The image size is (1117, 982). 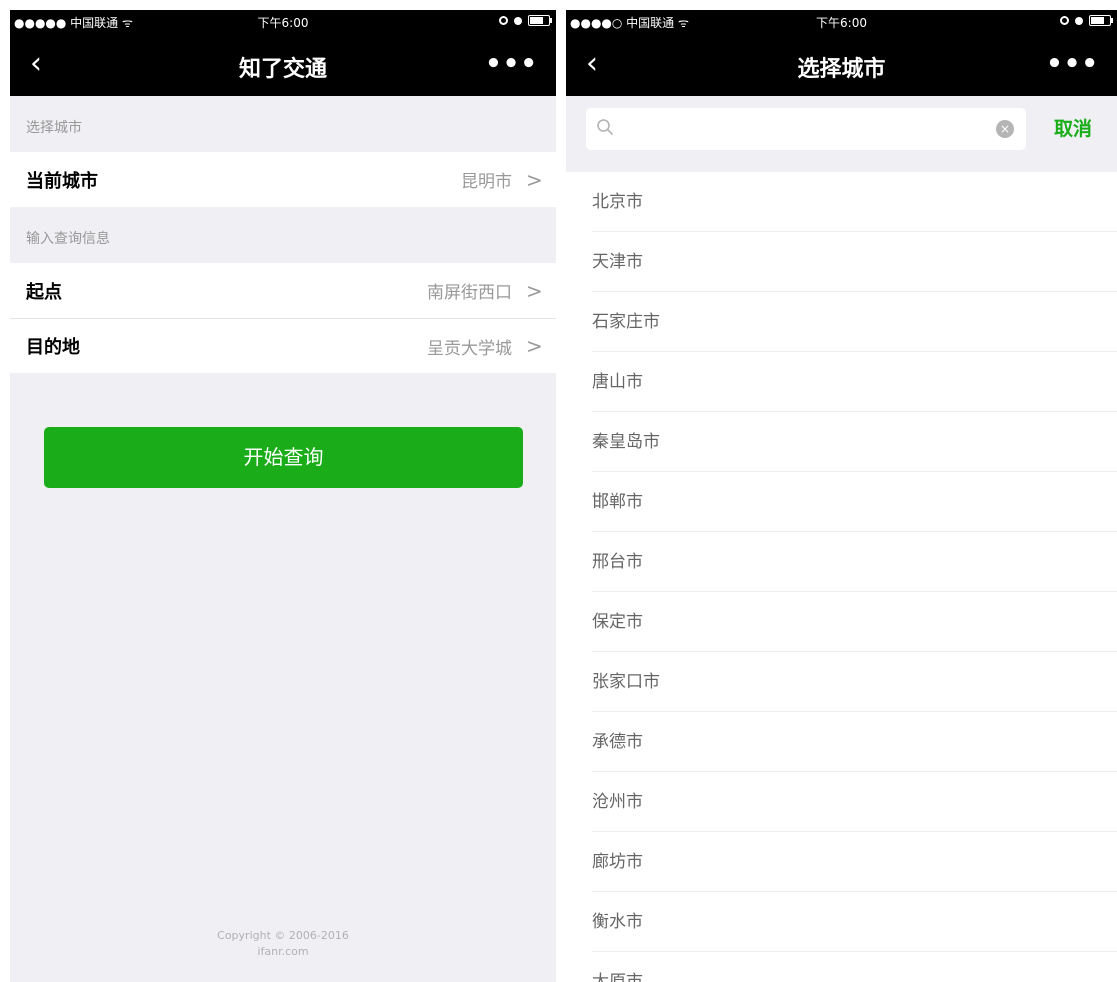 What do you see at coordinates (62, 181) in the screenshot?
I see `current-city-label: 当前城市` at bounding box center [62, 181].